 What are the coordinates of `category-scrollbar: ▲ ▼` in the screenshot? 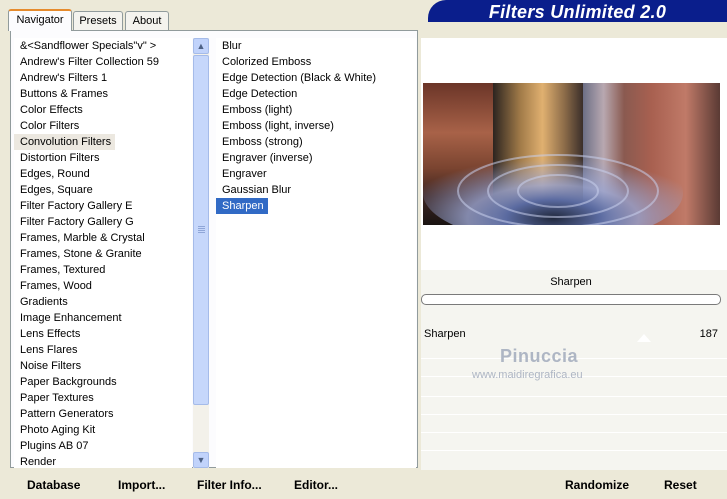 It's located at (201, 253).